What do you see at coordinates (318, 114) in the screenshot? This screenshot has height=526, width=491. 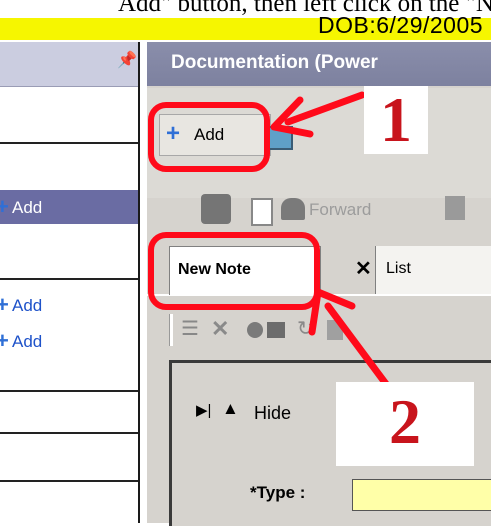 I see `arrow-step1` at bounding box center [318, 114].